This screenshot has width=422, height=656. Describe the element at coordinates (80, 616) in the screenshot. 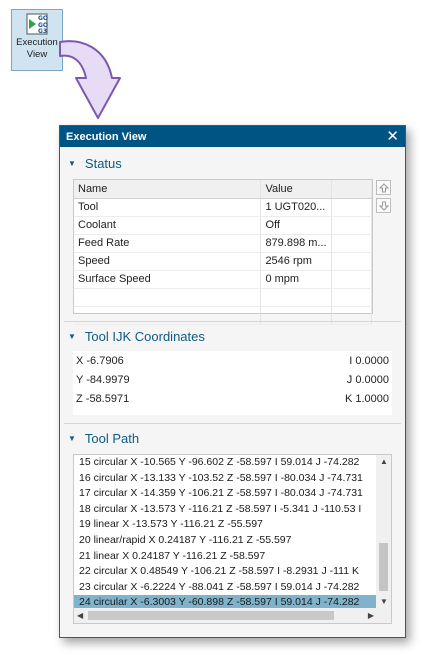

I see `scroll-left-icon: ◀` at that location.